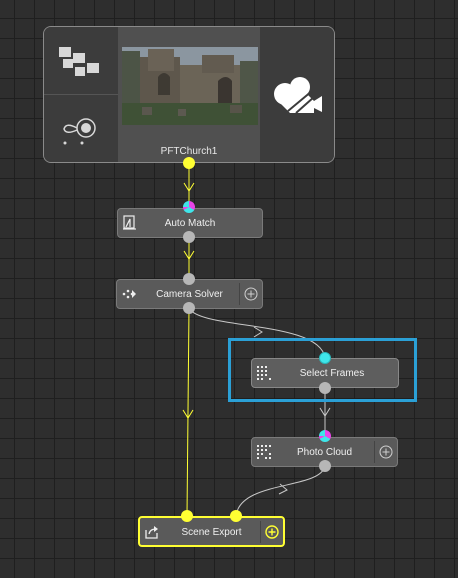 The image size is (458, 578). Describe the element at coordinates (332, 373) in the screenshot. I see `select-frames-label: Select Frames` at that location.